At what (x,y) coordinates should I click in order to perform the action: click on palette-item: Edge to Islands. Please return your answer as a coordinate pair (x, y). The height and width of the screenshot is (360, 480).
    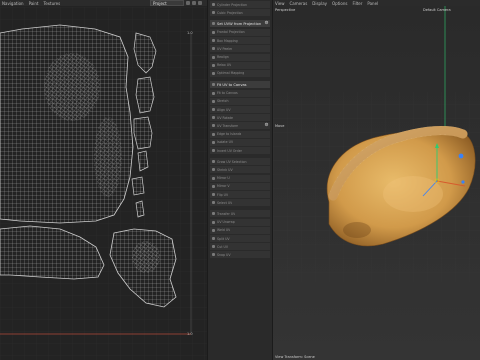
    Looking at the image, I should click on (240, 134).